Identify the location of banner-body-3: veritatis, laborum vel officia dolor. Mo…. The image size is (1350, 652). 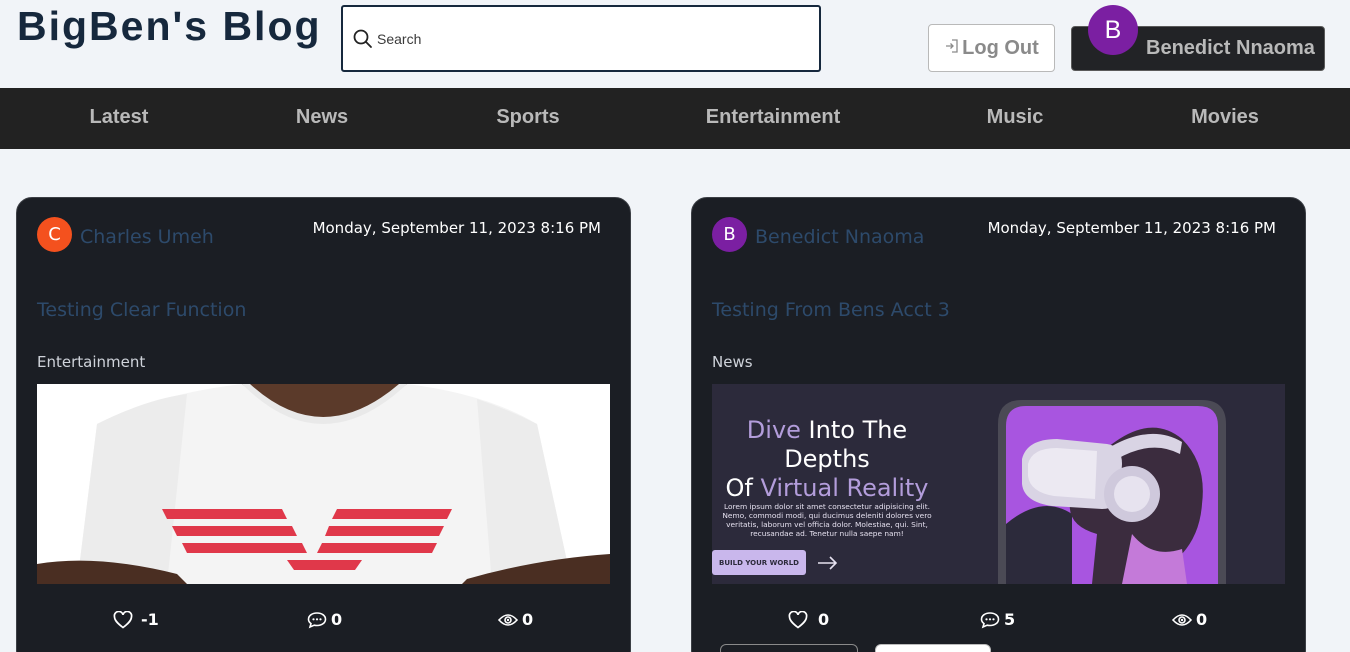
(827, 524).